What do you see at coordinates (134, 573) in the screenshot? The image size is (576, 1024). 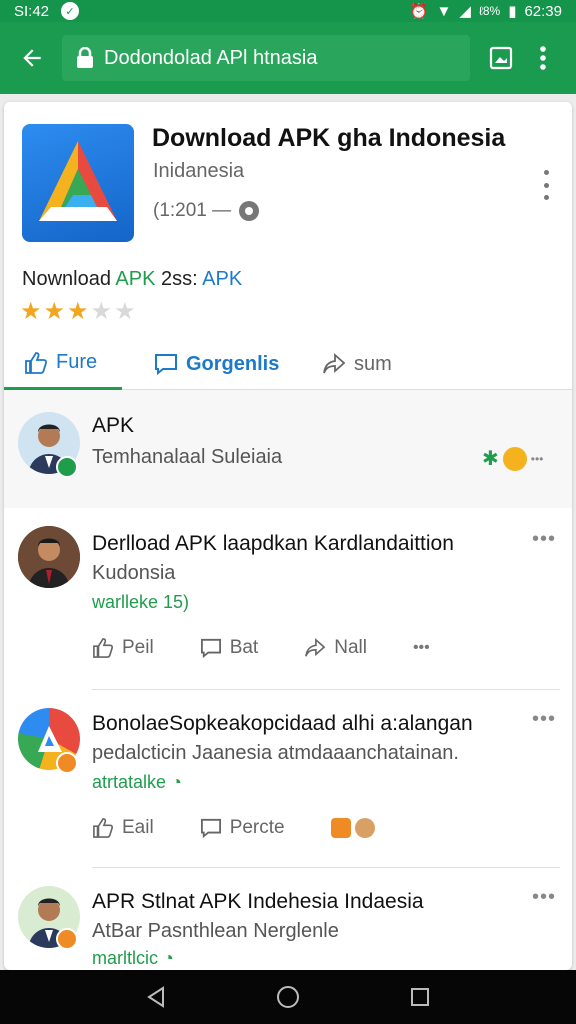 I see `post-subtitle: Kudonsia` at bounding box center [134, 573].